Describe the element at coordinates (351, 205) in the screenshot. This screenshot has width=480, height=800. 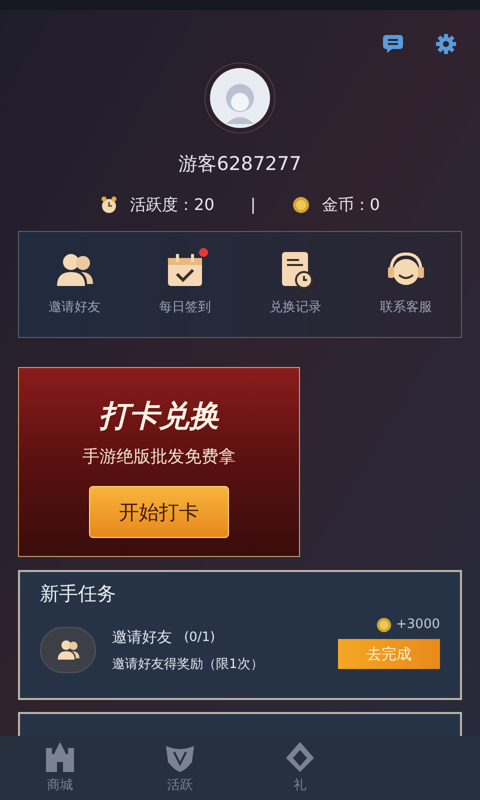
I see `coins-stat: 金币：0` at that location.